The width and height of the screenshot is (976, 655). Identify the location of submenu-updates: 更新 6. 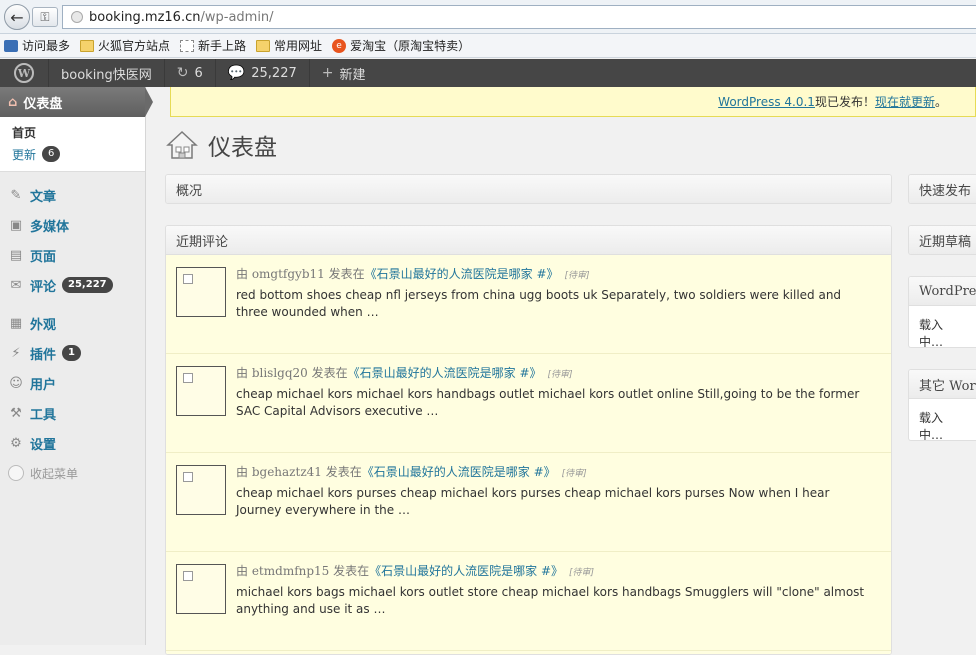
(78, 154).